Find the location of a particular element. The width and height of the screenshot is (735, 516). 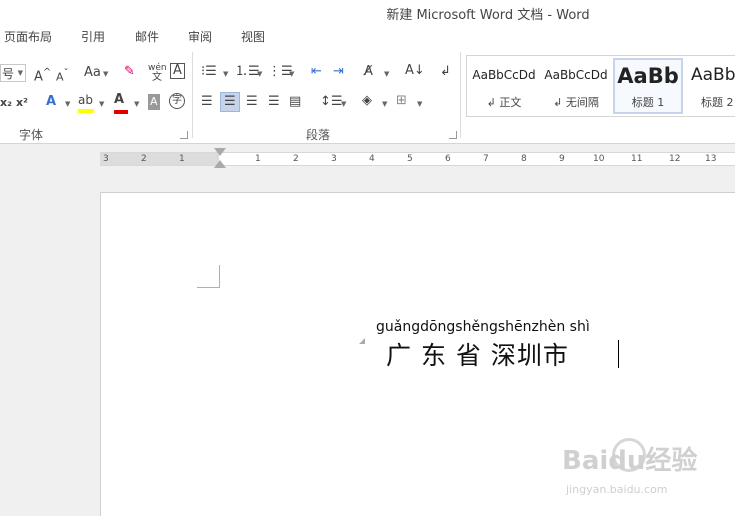

distributed-icon: ▤ is located at coordinates (295, 102).